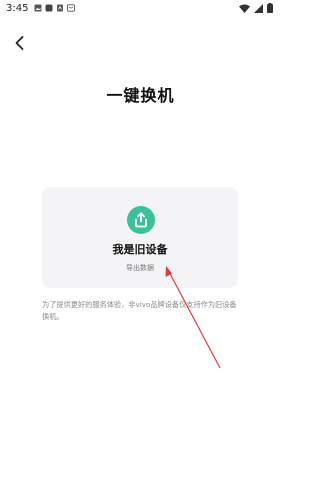 Image resolution: width=320 pixels, height=499 pixels. I want to click on card-subtitle: 导出数据, so click(140, 268).